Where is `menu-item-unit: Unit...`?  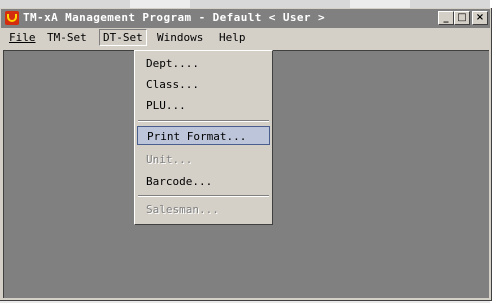
menu-item-unit: Unit... is located at coordinates (203, 159).